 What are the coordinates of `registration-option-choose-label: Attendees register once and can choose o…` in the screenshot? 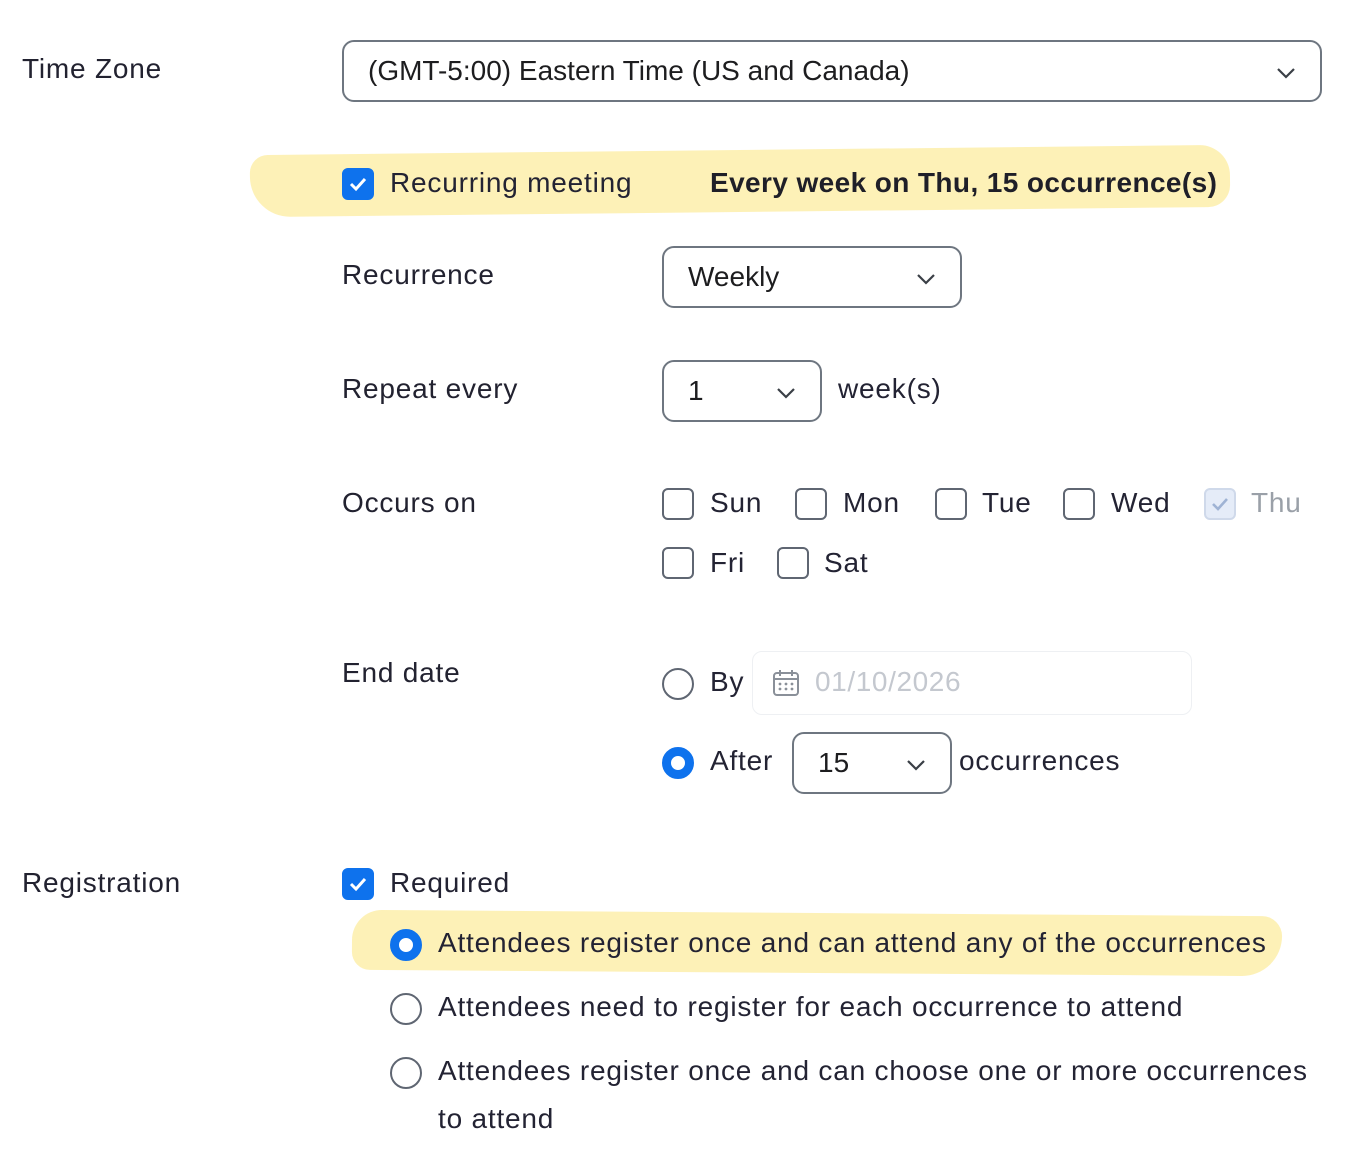 It's located at (873, 1070).